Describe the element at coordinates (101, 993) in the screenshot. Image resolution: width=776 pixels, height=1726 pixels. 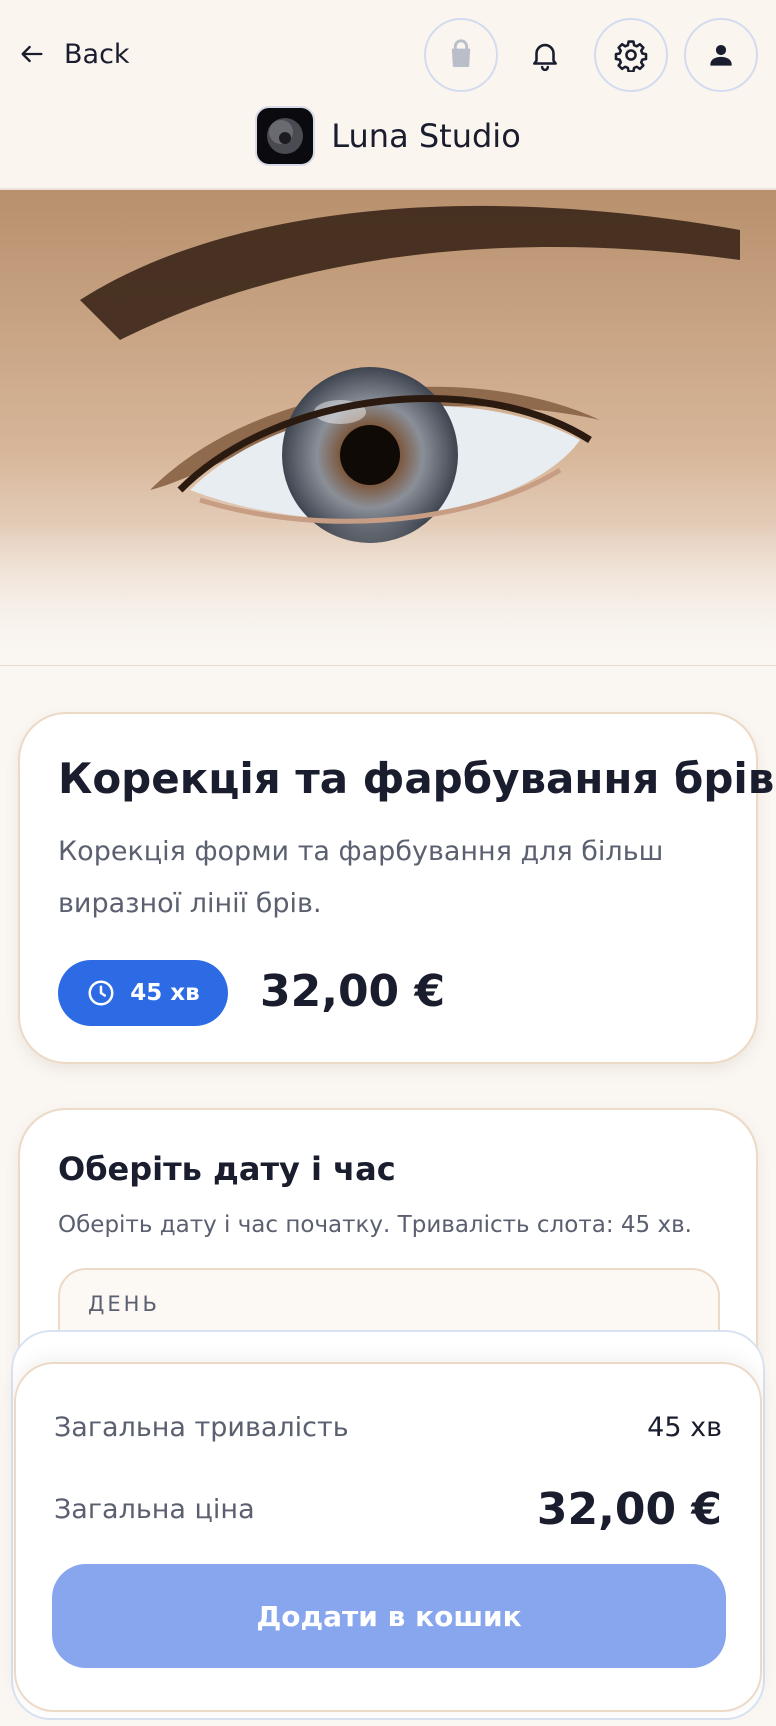
I see `clock-icon` at that location.